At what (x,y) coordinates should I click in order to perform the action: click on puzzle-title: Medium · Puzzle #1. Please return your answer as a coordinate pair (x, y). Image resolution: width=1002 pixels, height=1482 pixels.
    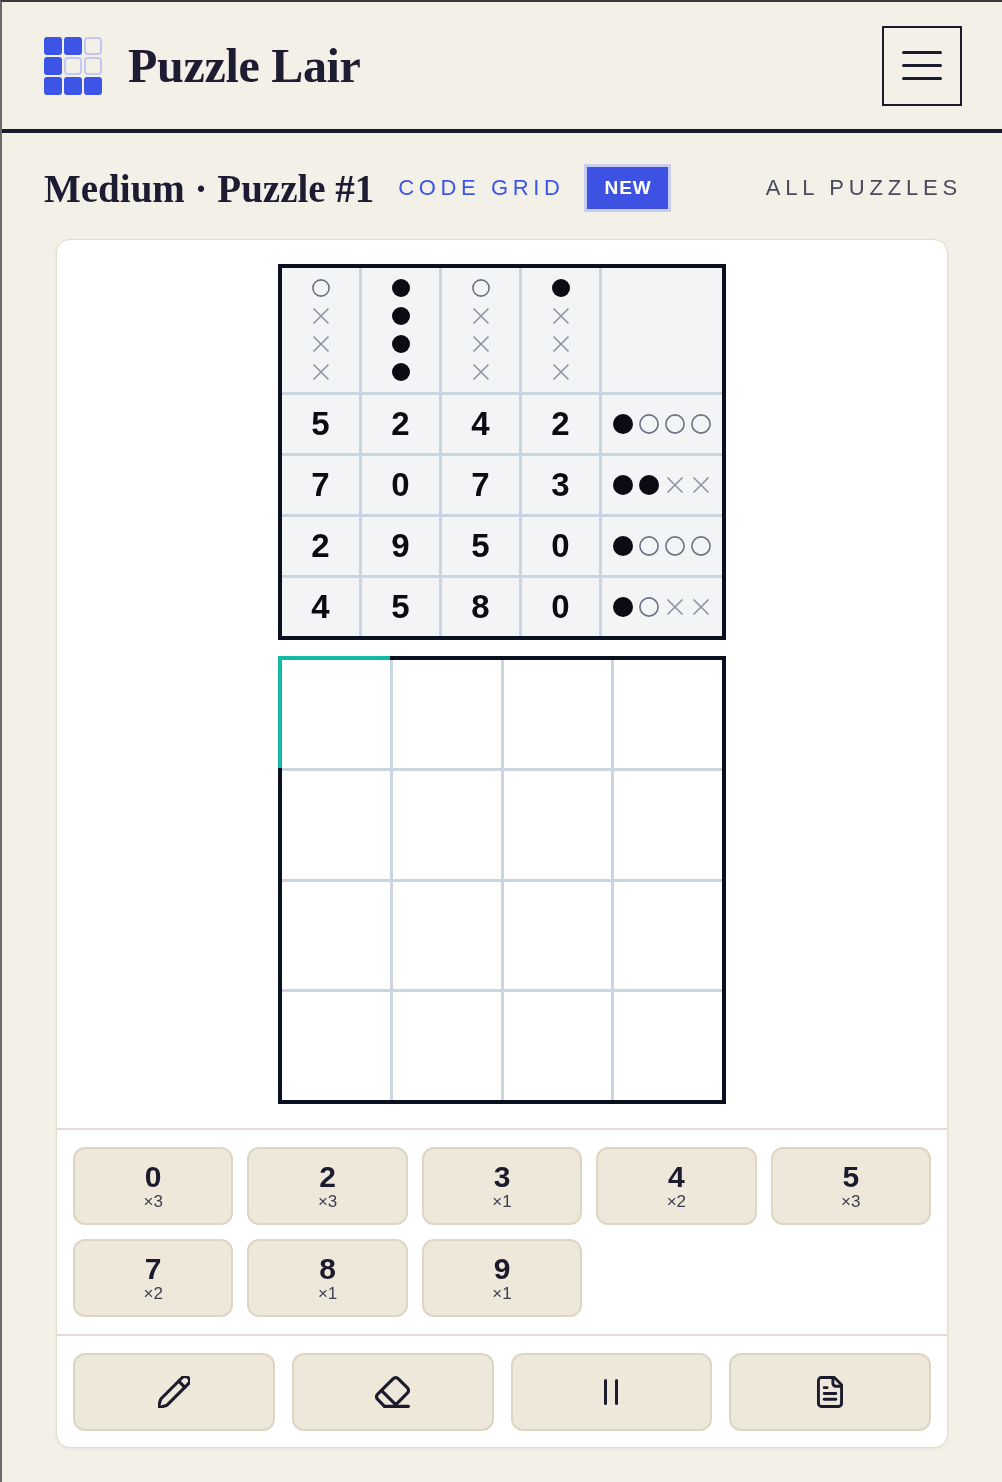
    Looking at the image, I should click on (209, 188).